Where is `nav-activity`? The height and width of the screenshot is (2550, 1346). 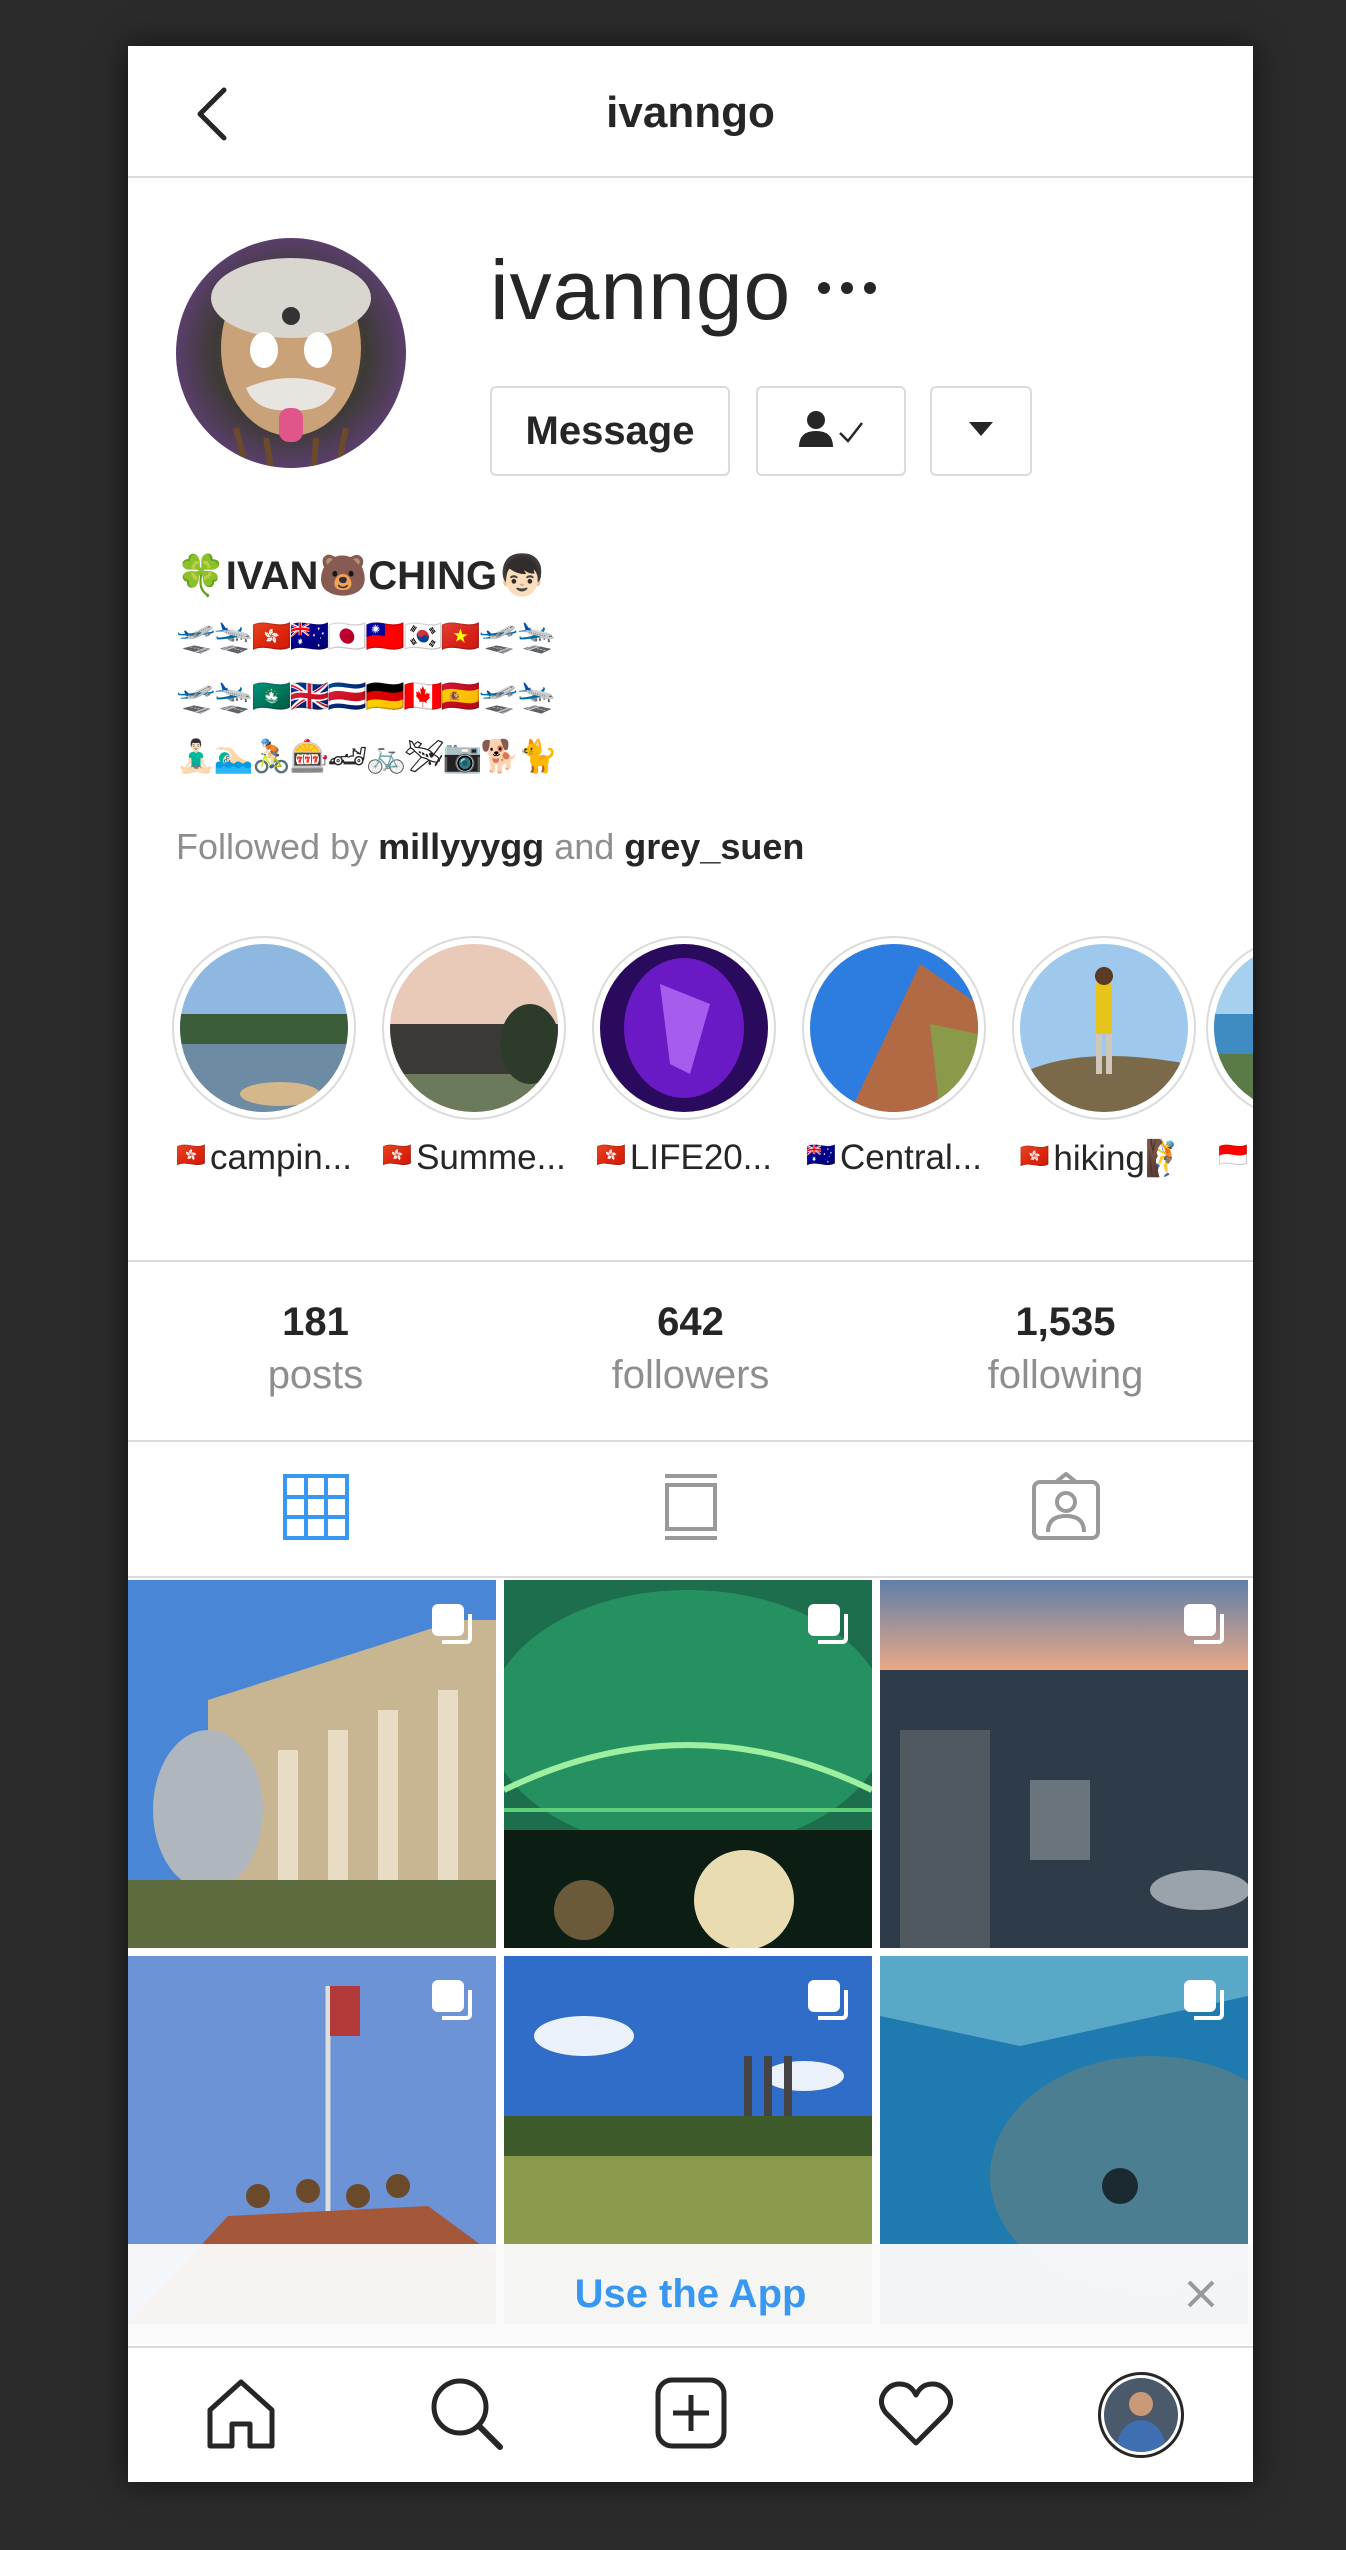
nav-activity is located at coordinates (916, 2415).